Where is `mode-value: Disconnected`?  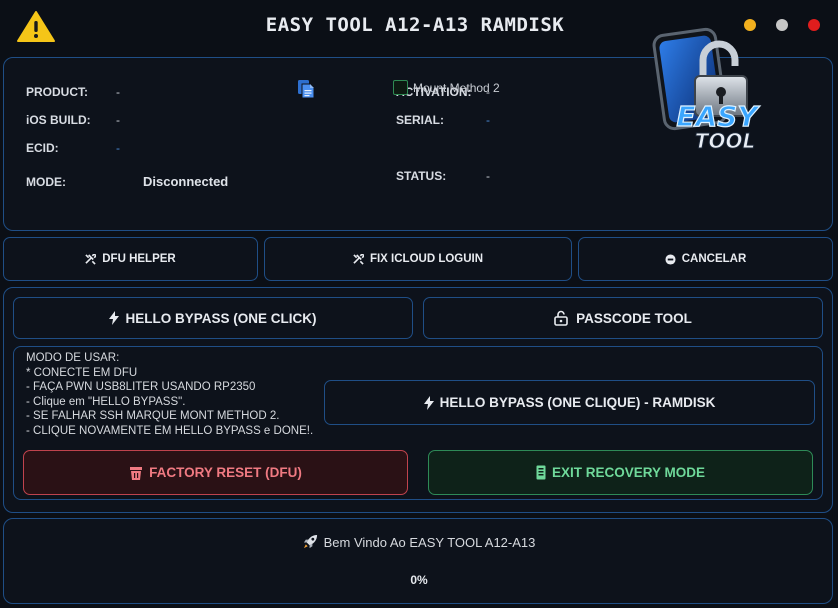 mode-value: Disconnected is located at coordinates (186, 181).